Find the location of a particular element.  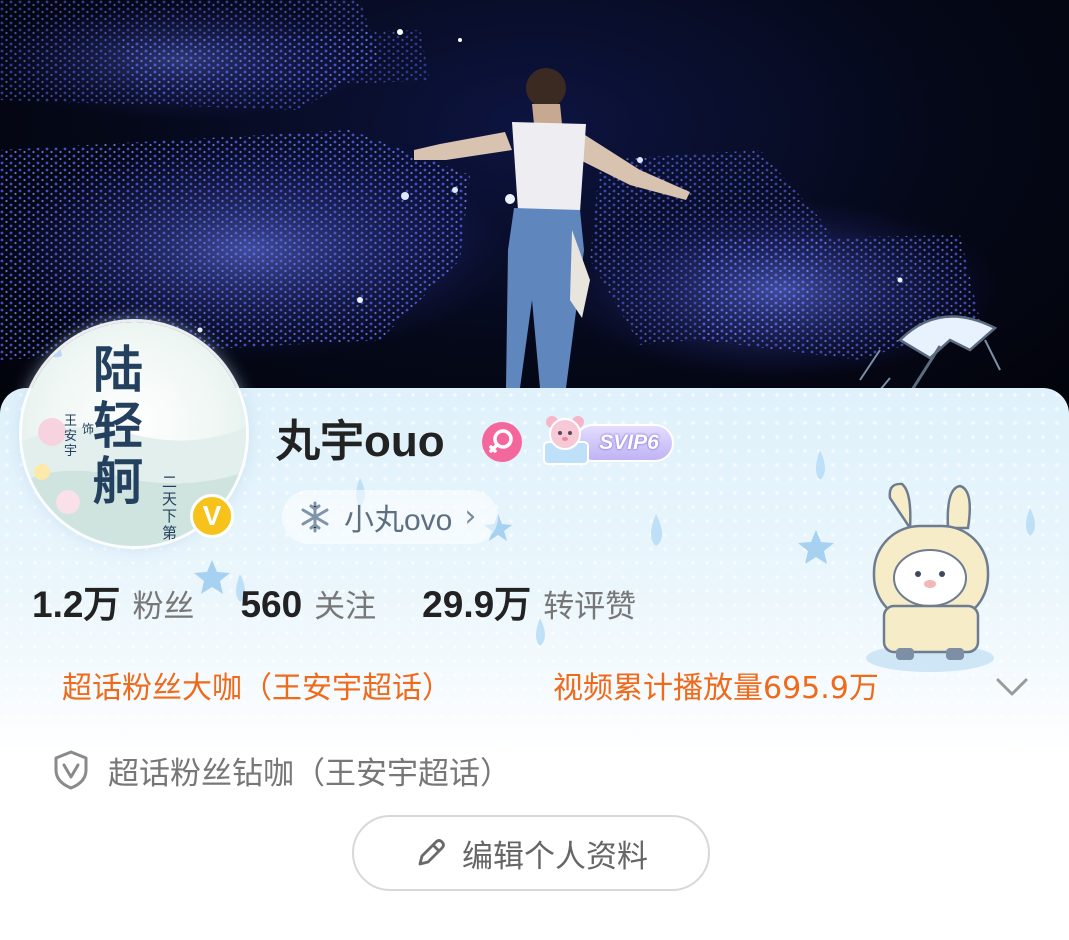

shield-v-icon is located at coordinates (71, 770).